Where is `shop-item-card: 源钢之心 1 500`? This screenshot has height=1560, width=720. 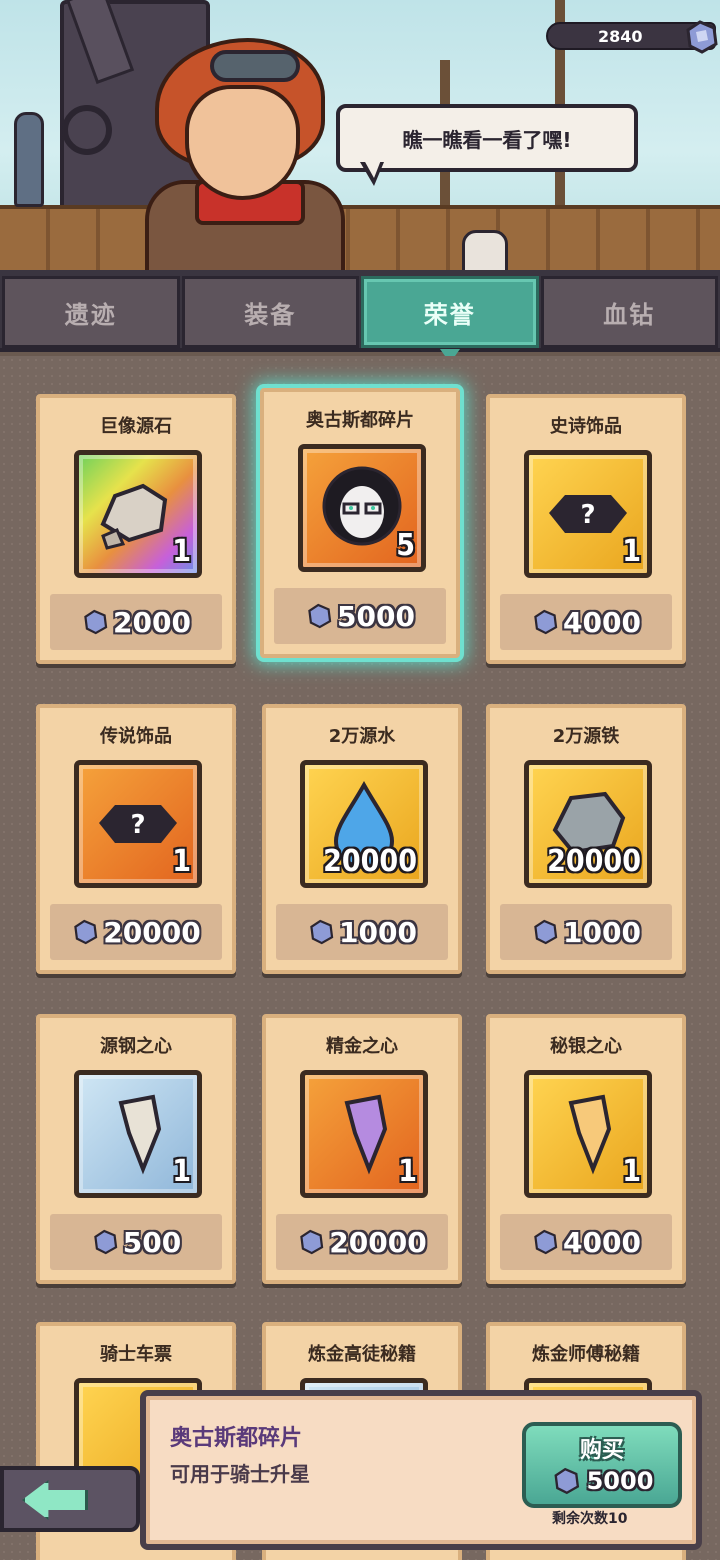 shop-item-card: 源钢之心 1 500 is located at coordinates (136, 1149).